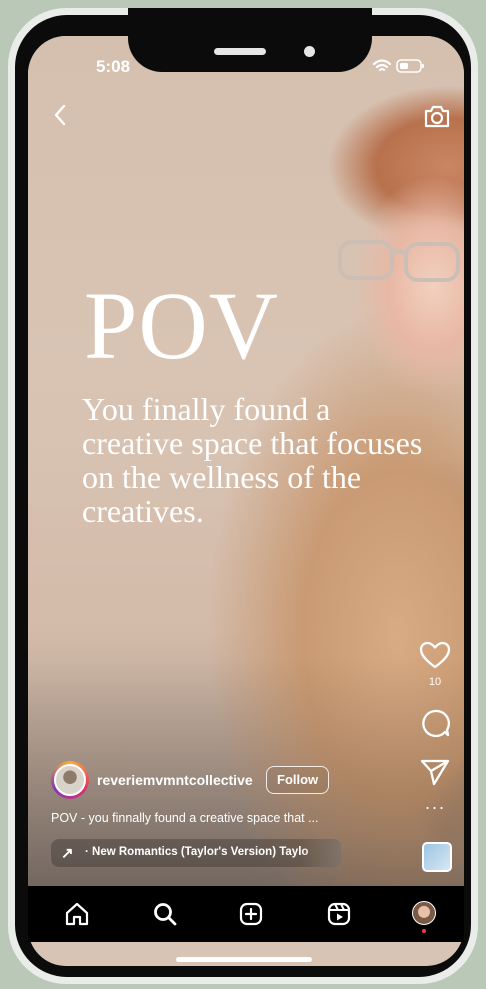 The image size is (486, 989). Describe the element at coordinates (437, 857) in the screenshot. I see `audio-thumbnail` at that location.